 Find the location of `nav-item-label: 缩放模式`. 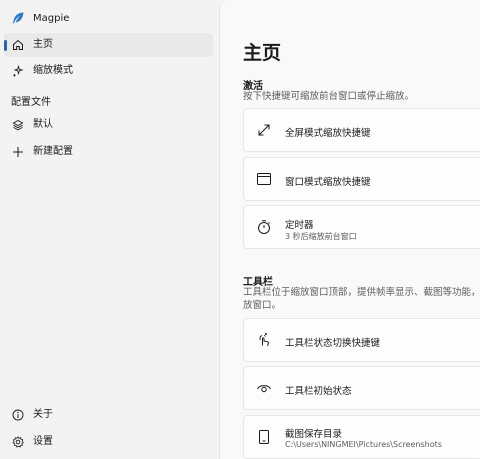

nav-item-label: 缩放模式 is located at coordinates (53, 70).